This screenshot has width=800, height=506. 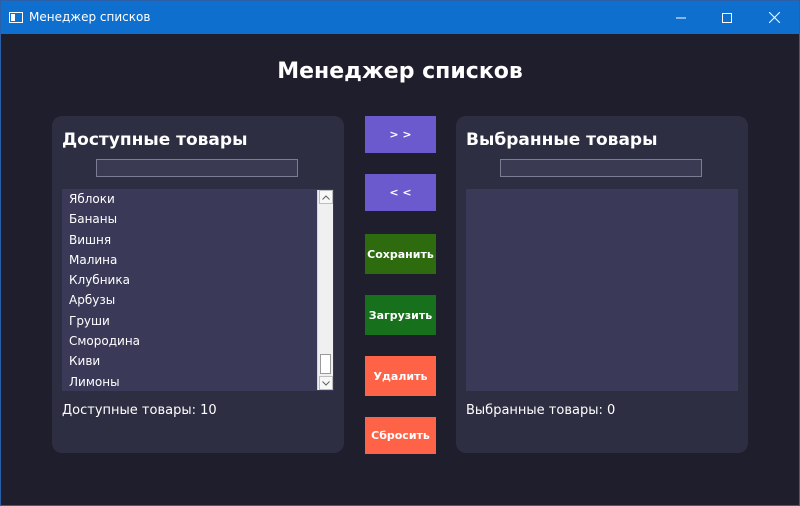 I want to click on window-title: Менеджер списков, so click(x=90, y=17).